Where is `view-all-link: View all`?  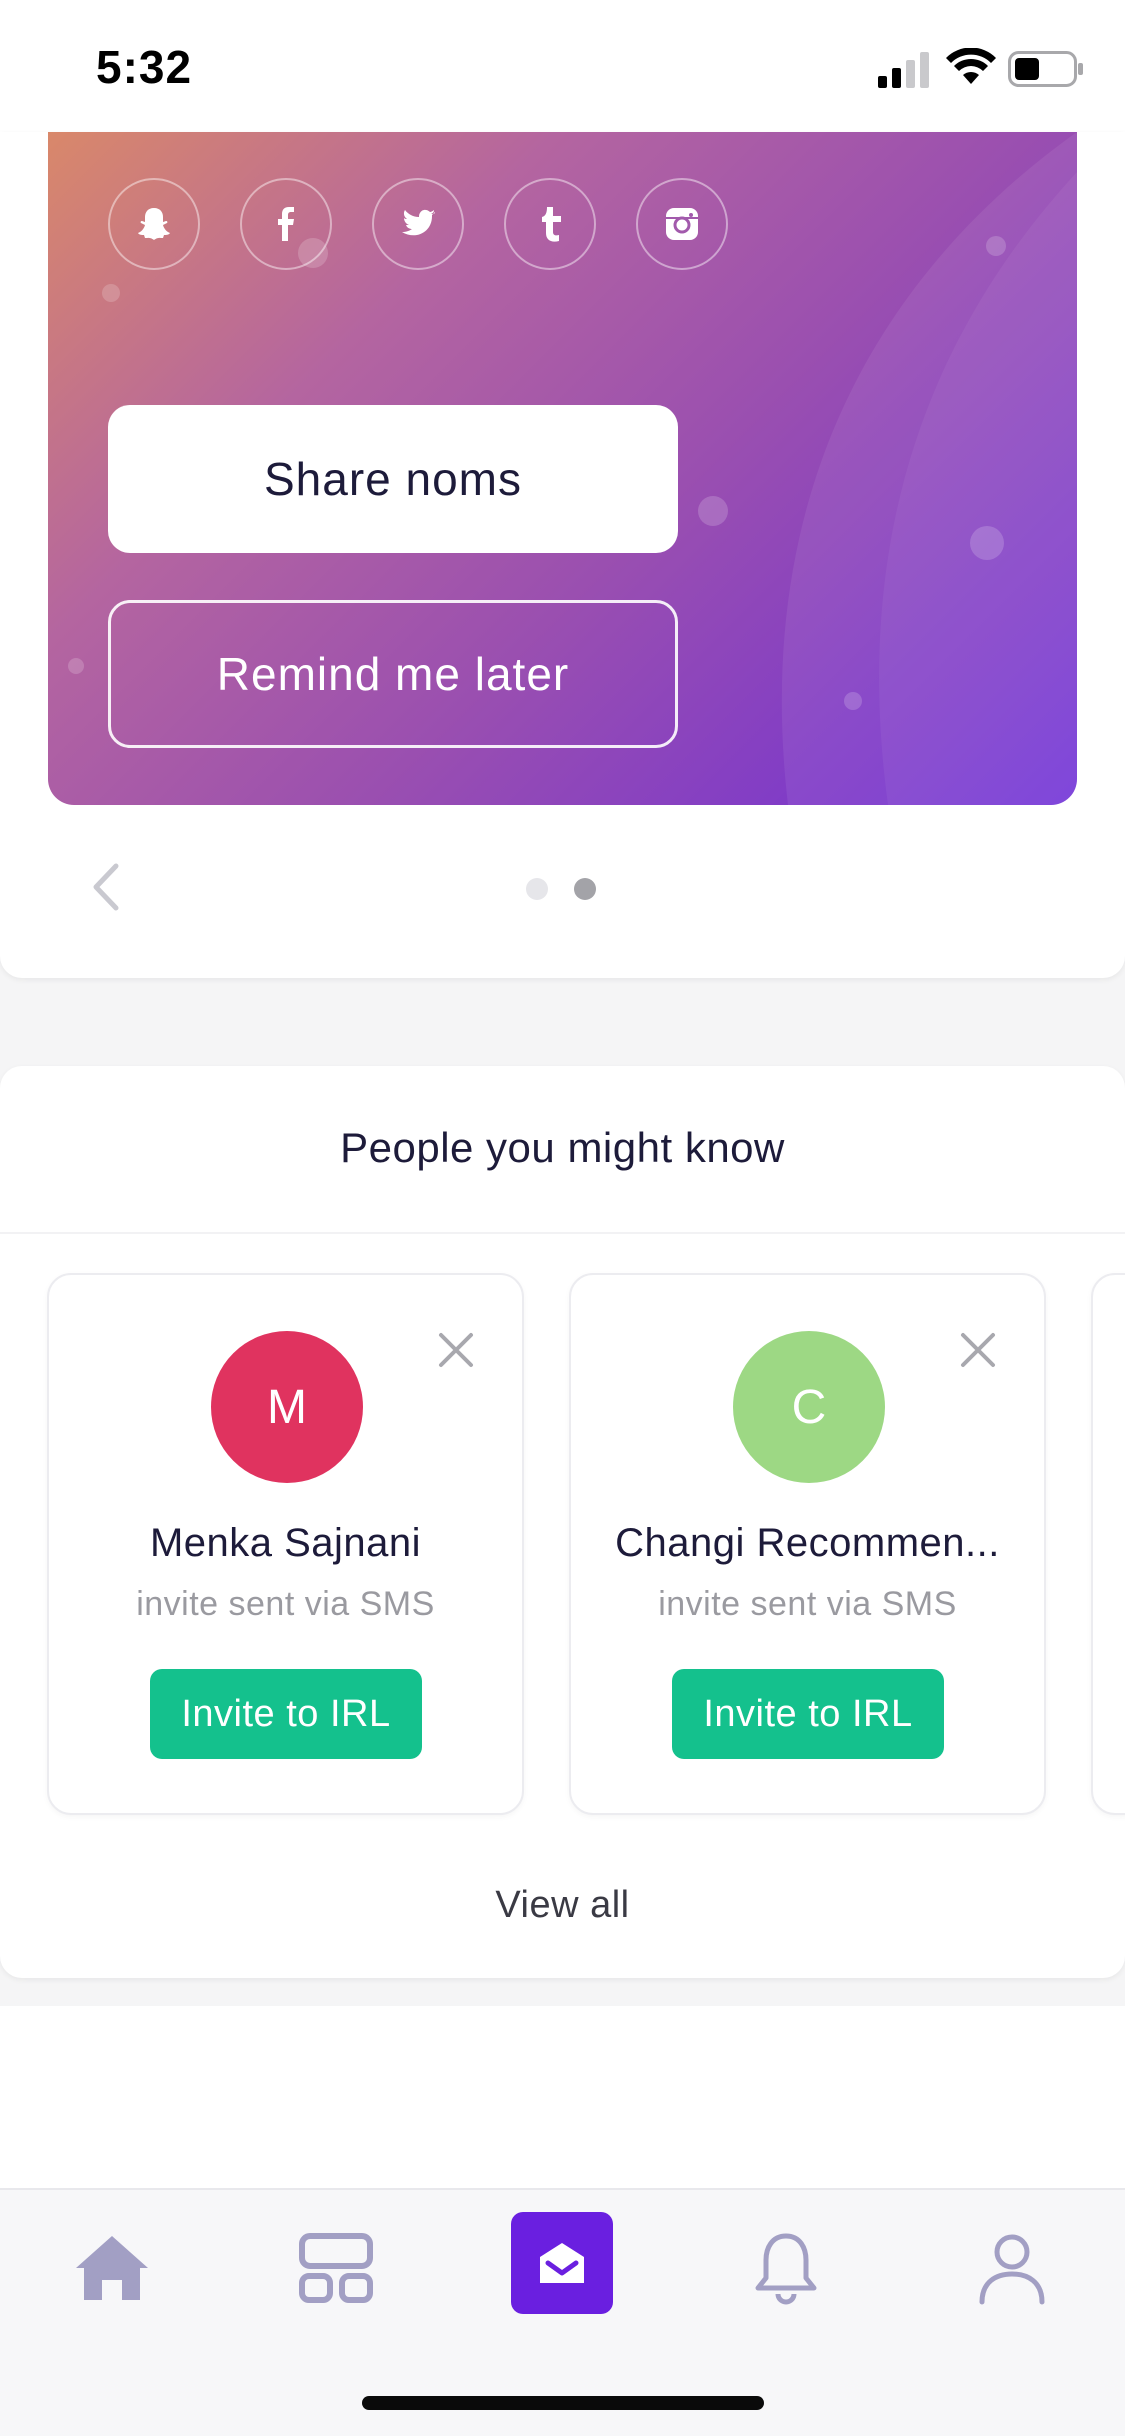
view-all-link: View all is located at coordinates (562, 1905).